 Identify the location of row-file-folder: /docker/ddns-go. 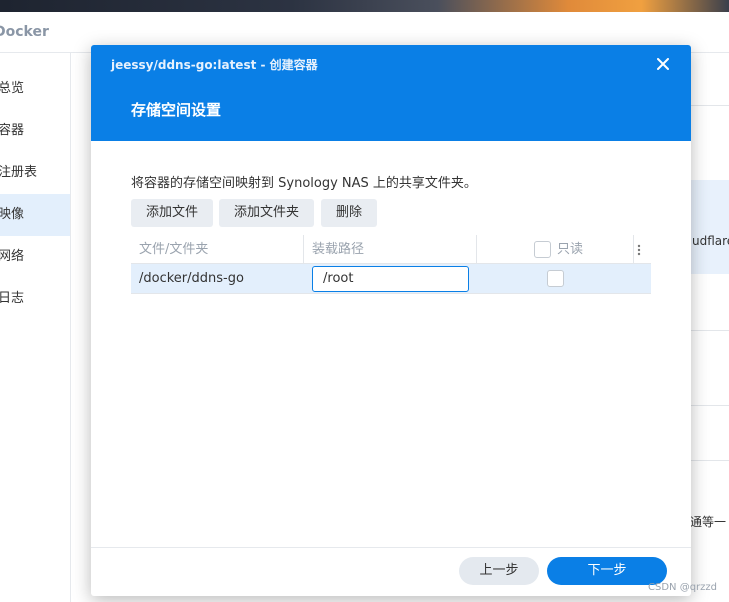
(191, 278).